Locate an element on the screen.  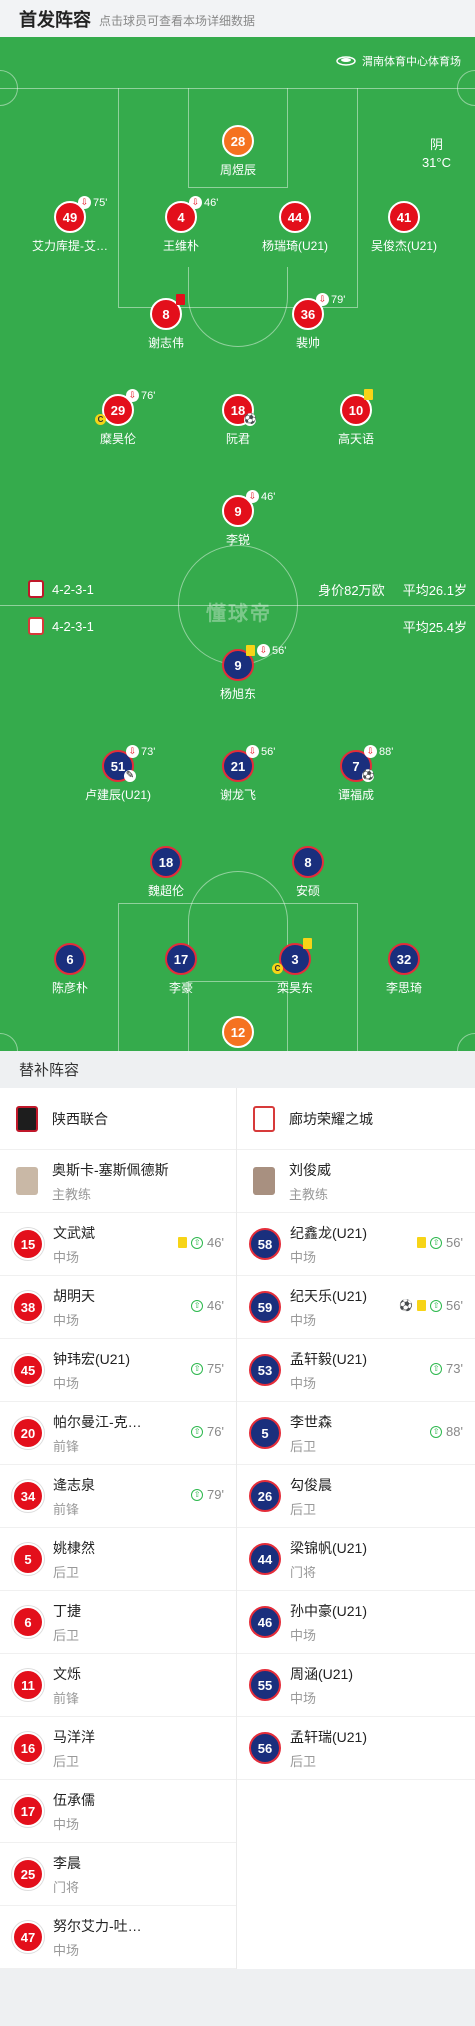
subs-title: 替补阵容 is located at coordinates (237, 1069).